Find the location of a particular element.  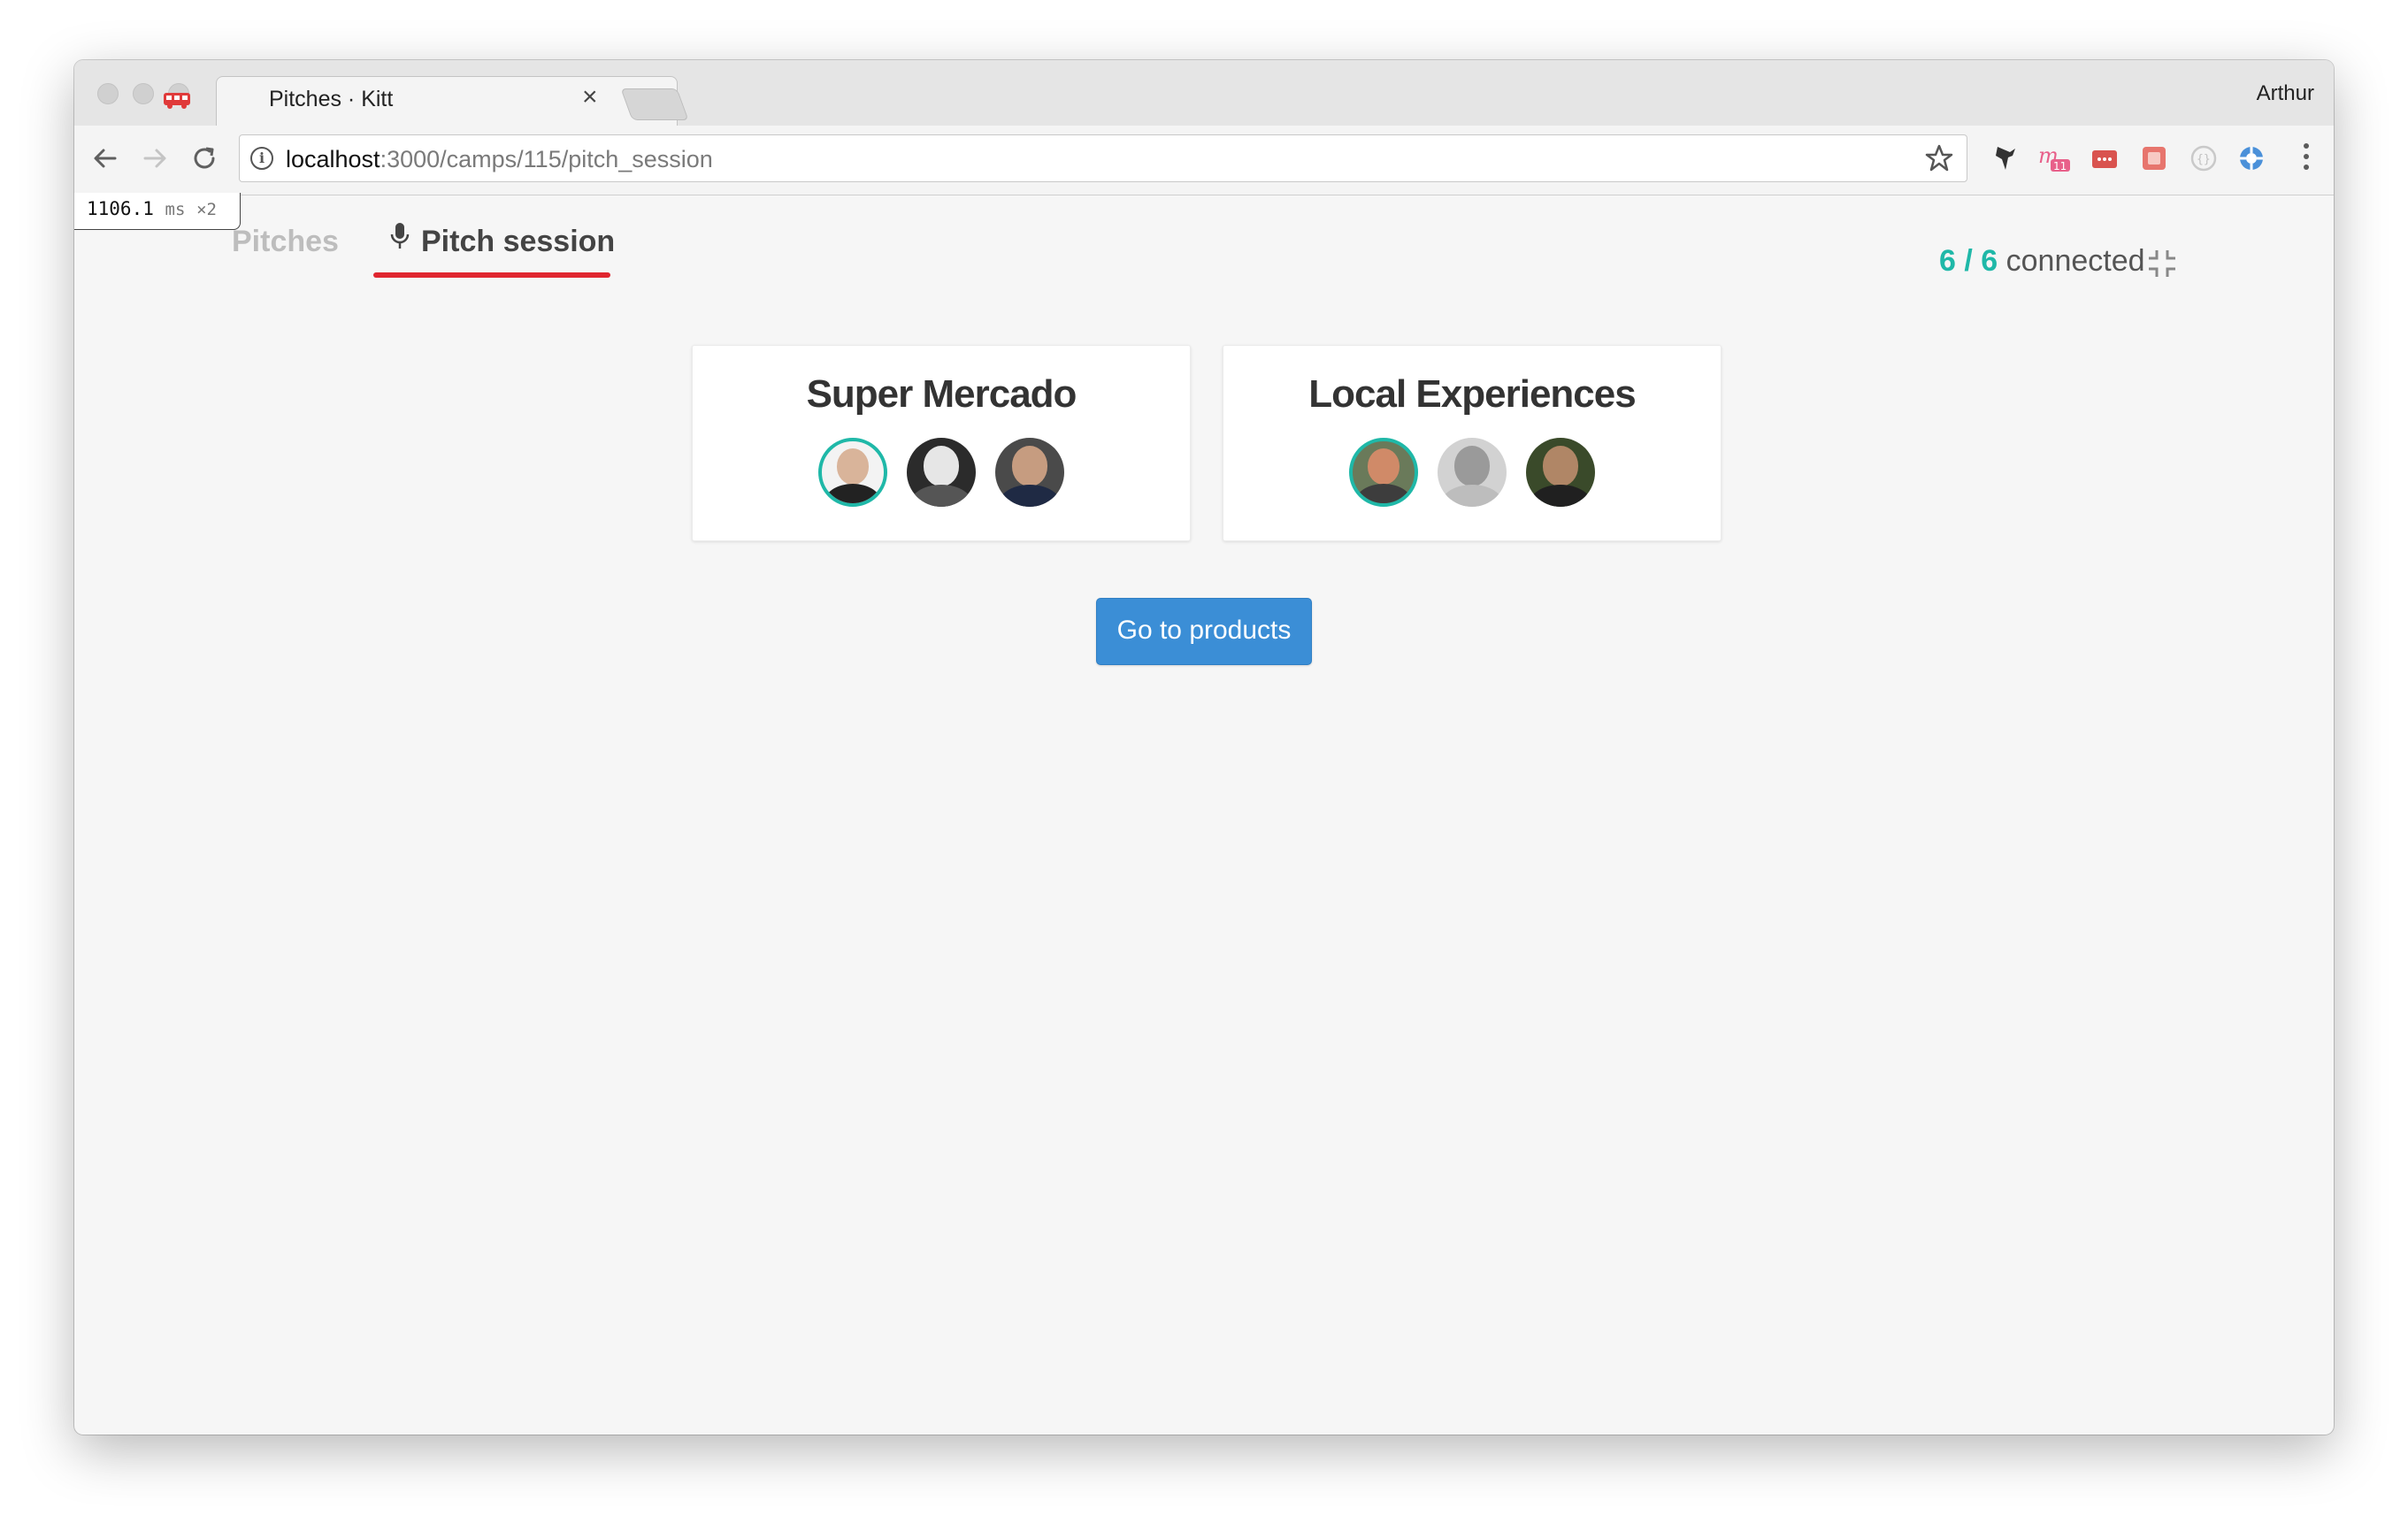

team-name: Local Experiences is located at coordinates (1472, 394).